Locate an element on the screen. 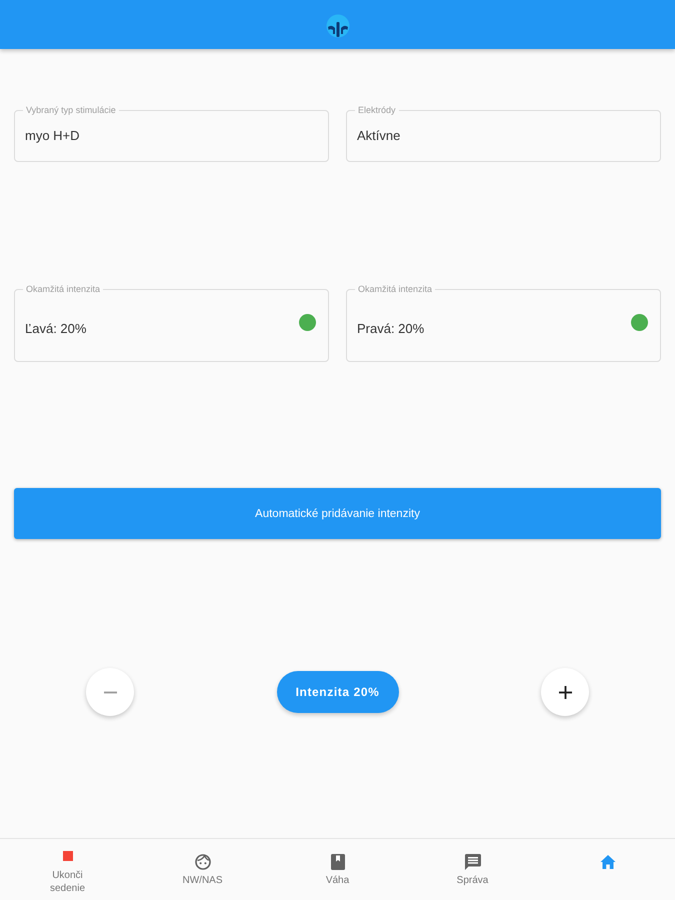 Image resolution: width=675 pixels, height=900 pixels. text-field: Vybraný typ stimulácie myo H+D is located at coordinates (171, 133).